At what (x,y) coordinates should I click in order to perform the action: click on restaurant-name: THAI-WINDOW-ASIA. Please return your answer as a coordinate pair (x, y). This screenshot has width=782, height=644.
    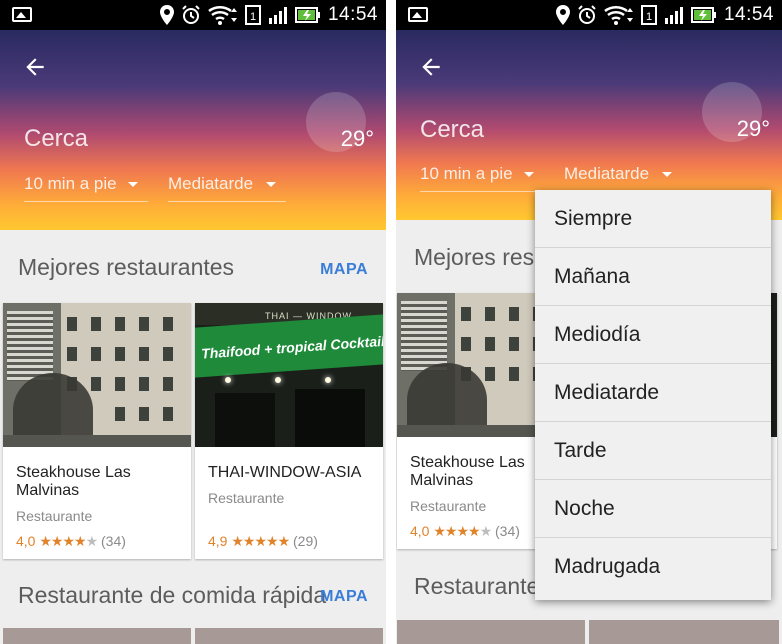
    Looking at the image, I should click on (285, 472).